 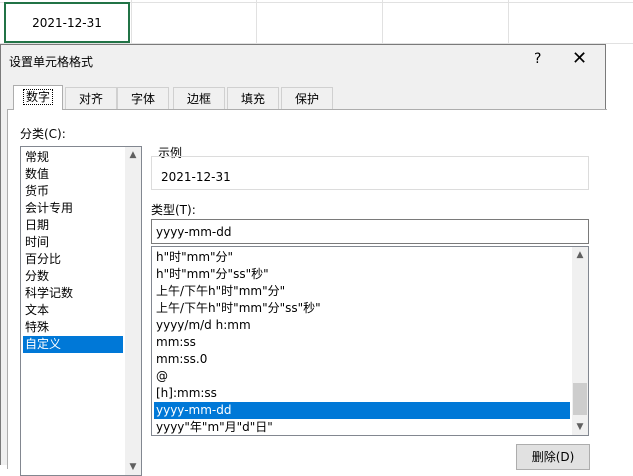 What do you see at coordinates (73, 259) in the screenshot?
I see `list-item: 百分比` at bounding box center [73, 259].